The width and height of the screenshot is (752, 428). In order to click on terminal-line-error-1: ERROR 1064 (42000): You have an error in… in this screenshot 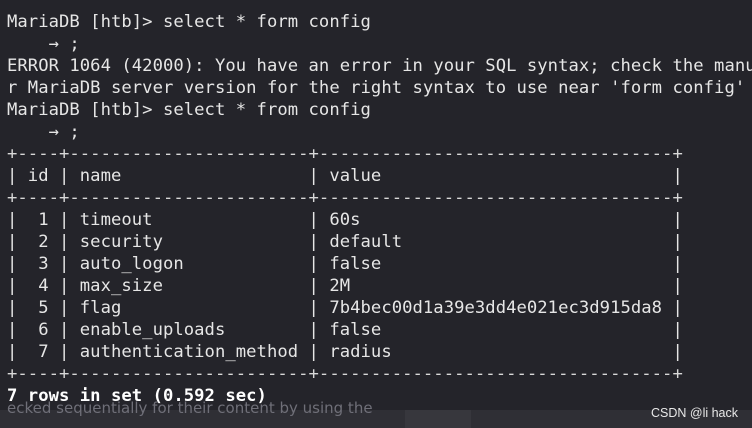, I will do `click(379, 66)`.